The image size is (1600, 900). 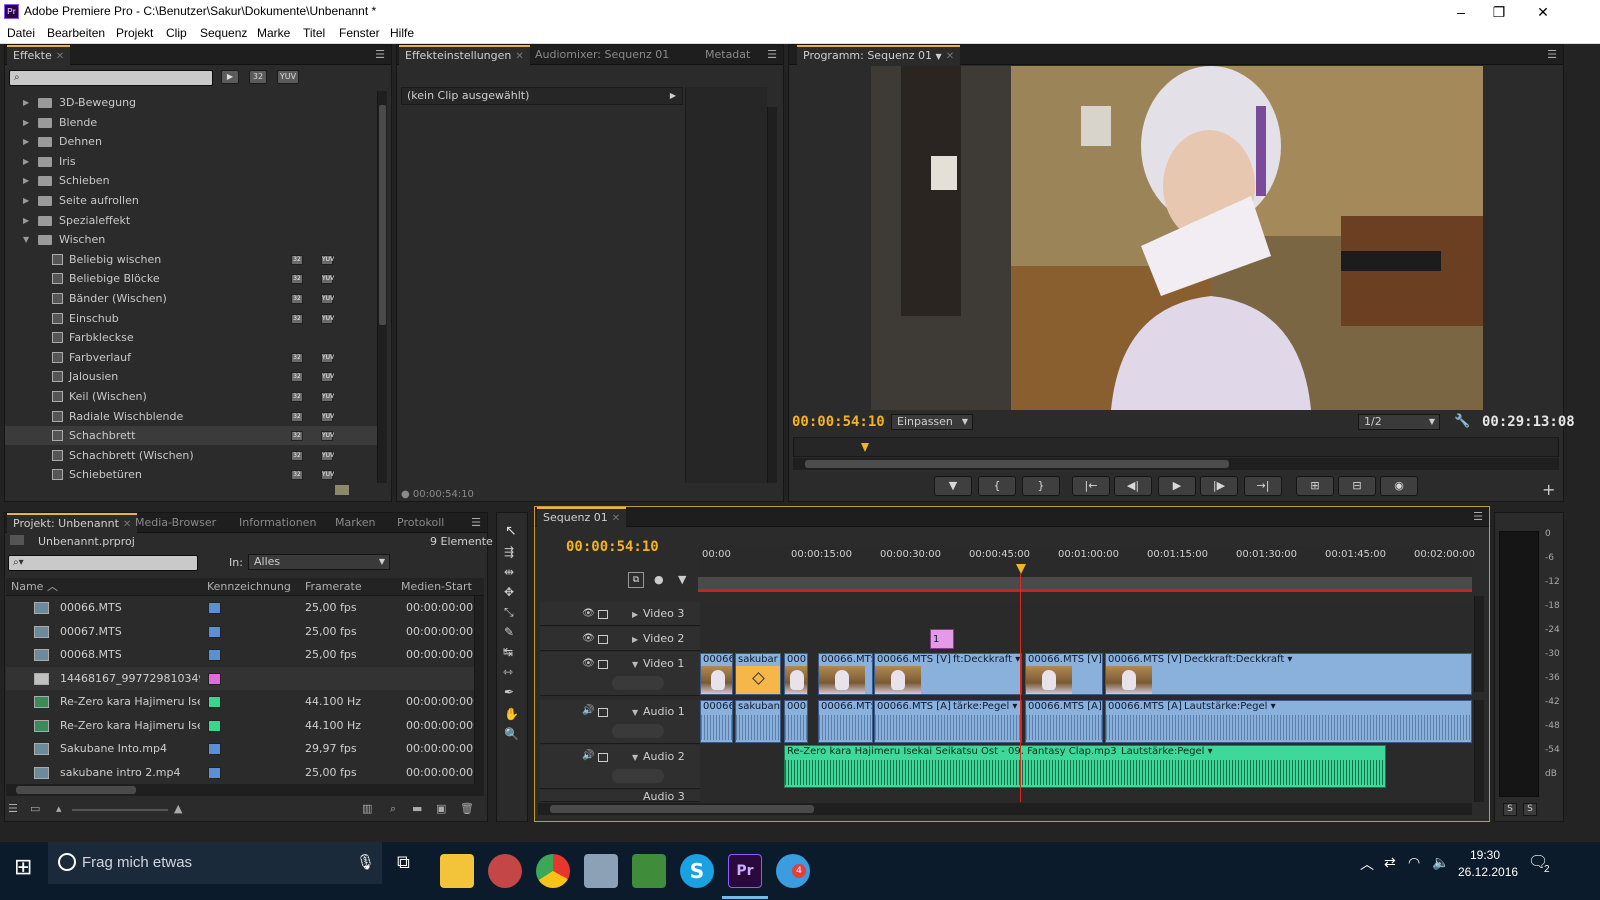 What do you see at coordinates (1020, 688) in the screenshot?
I see `timeline-playhead-line` at bounding box center [1020, 688].